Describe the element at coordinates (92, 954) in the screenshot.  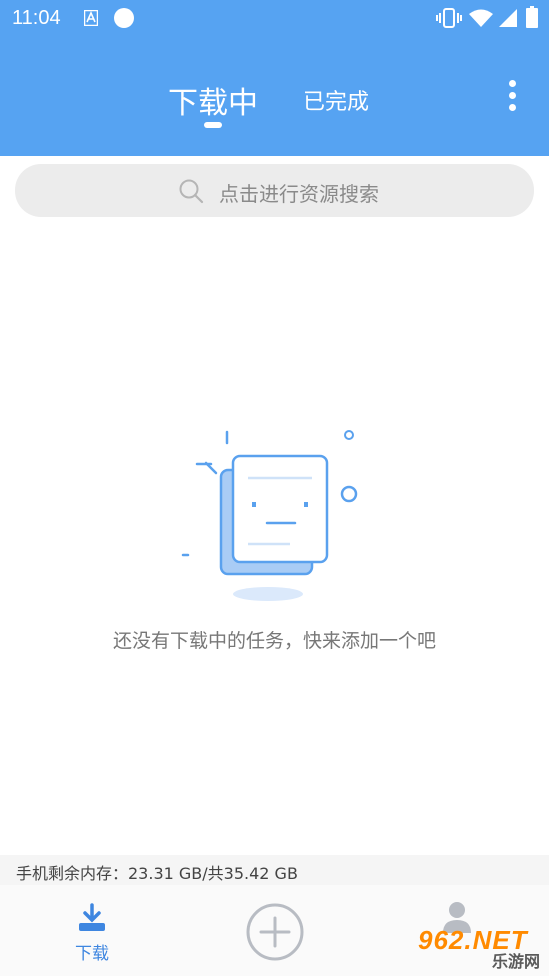
I see `nav-download-label: 下载` at that location.